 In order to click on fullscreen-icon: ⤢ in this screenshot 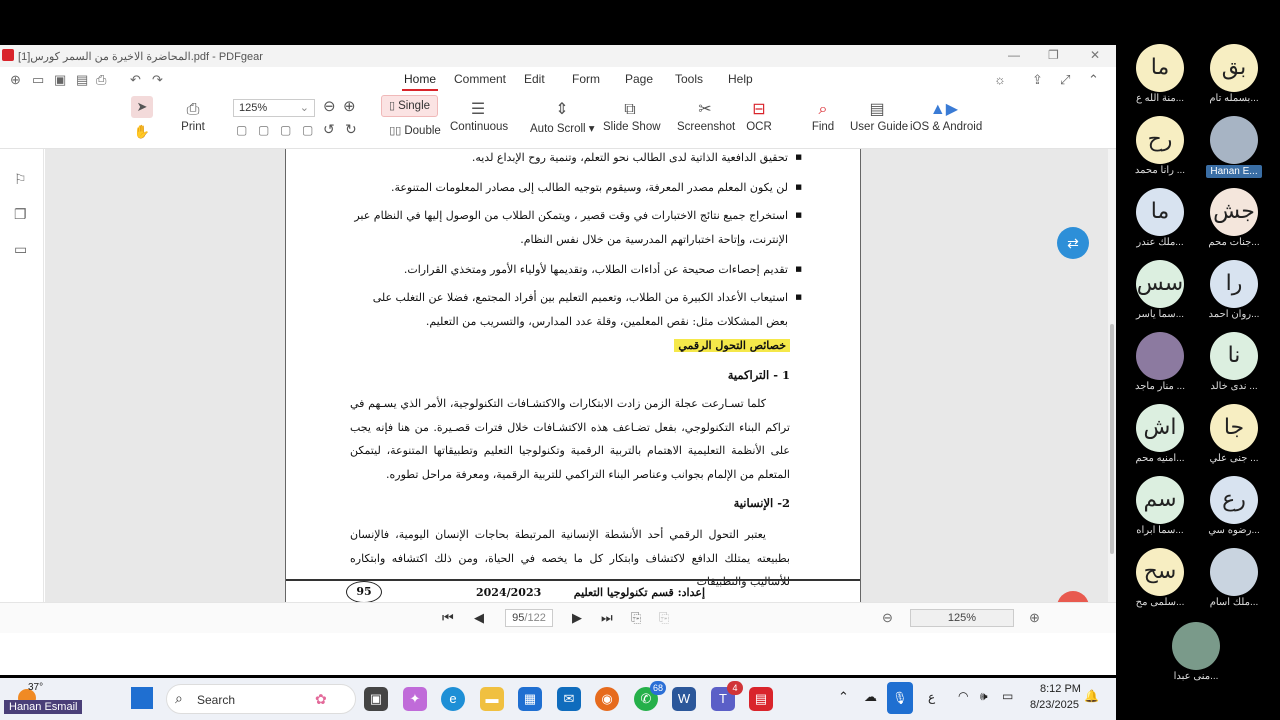, I will do `click(1065, 80)`.